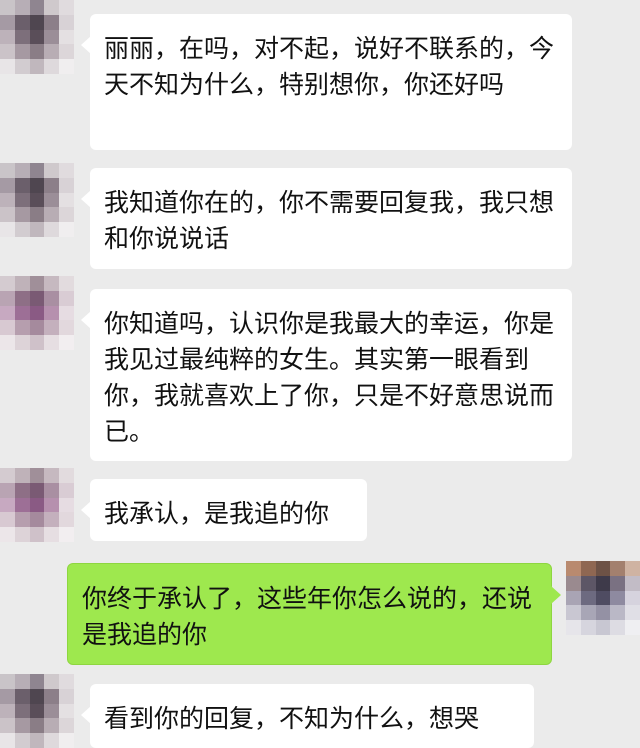  Describe the element at coordinates (329, 66) in the screenshot. I see `message-text: 丽丽，在吗，对不起，说好不联系的，今天不知为什么，特别想你，你还好吗` at that location.